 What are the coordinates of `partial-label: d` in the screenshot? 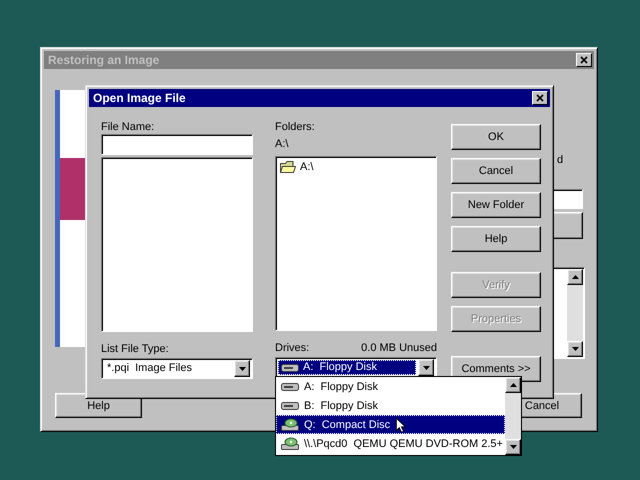 It's located at (560, 160).